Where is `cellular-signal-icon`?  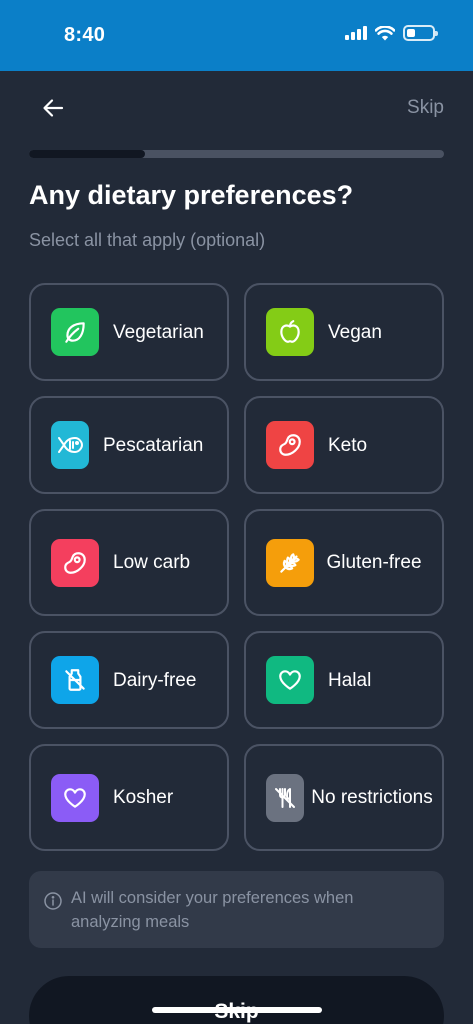
cellular-signal-icon is located at coordinates (356, 33).